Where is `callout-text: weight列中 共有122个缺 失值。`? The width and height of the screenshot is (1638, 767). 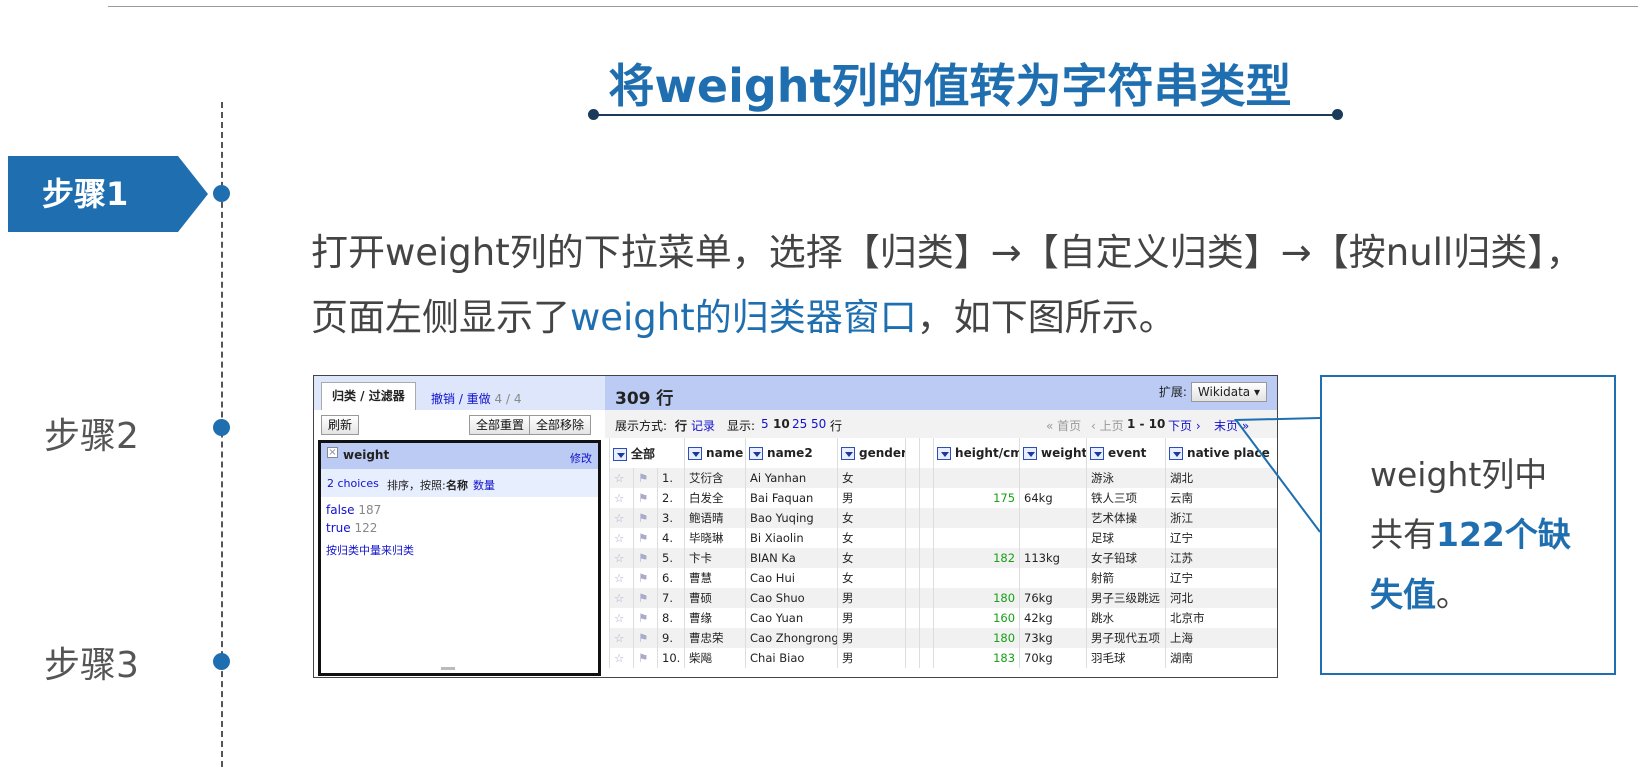 callout-text: weight列中 共有122个缺 失值。 is located at coordinates (1470, 535).